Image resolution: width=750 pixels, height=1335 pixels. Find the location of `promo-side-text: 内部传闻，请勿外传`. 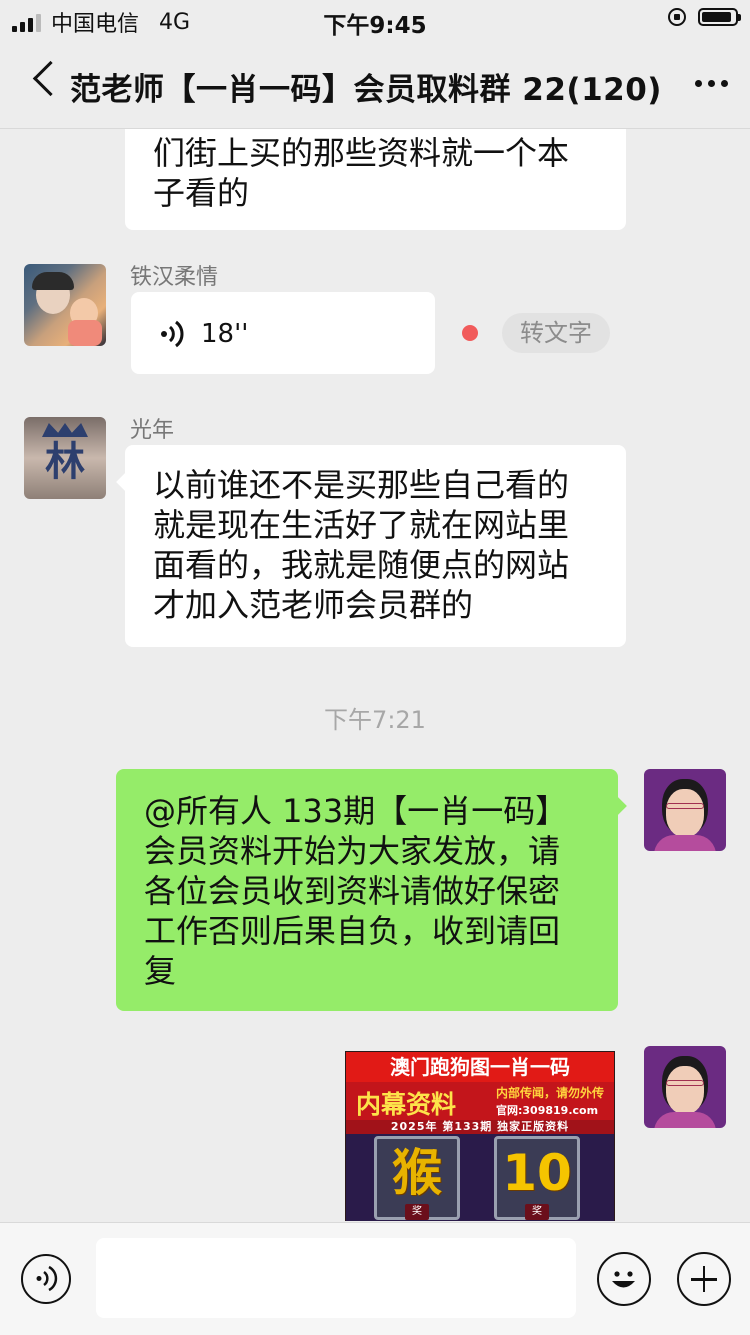

promo-side-text: 内部传闻，请勿外传 is located at coordinates (550, 1093).